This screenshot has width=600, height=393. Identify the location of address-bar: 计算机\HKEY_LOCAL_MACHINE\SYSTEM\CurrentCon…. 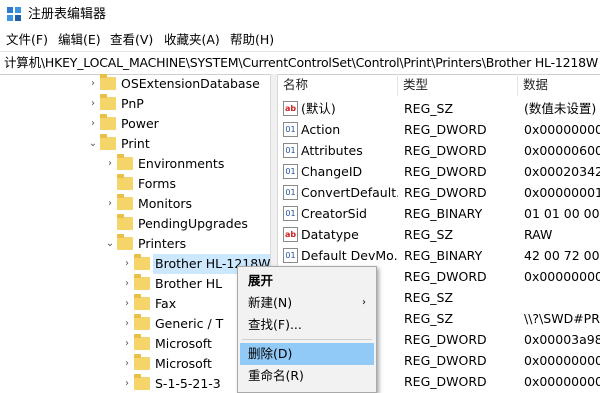
(300, 63).